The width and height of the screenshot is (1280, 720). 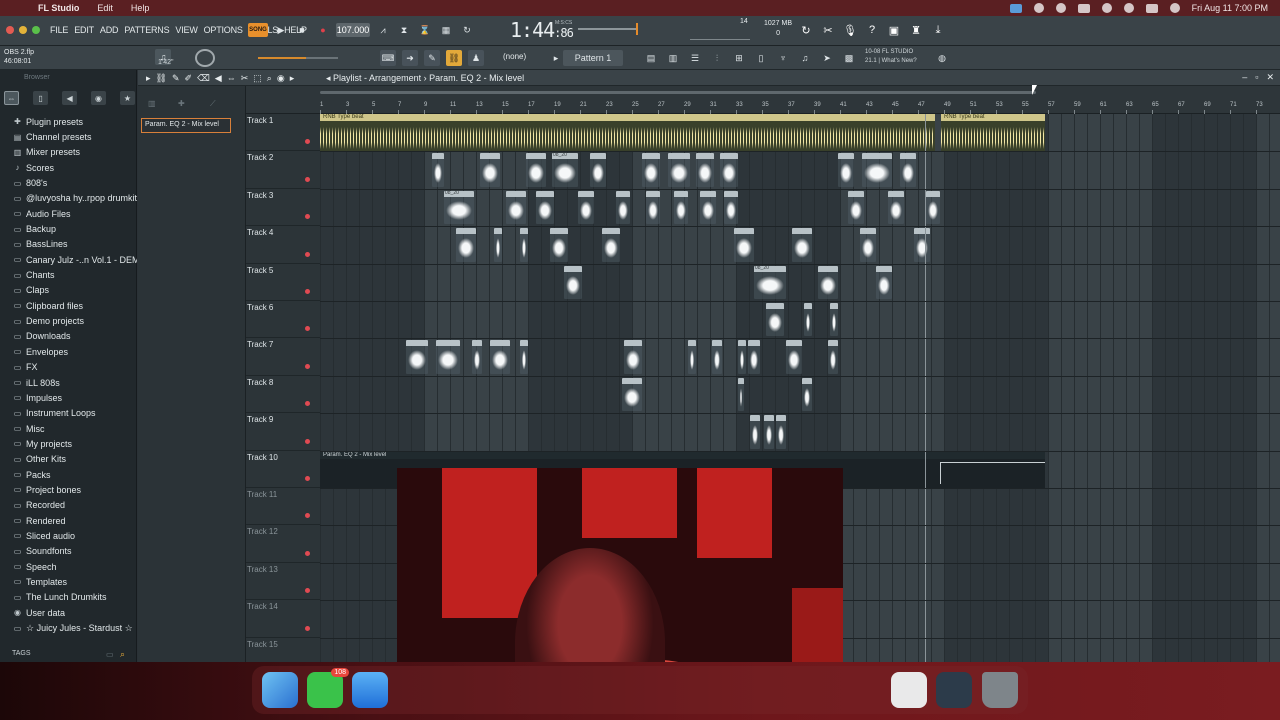 What do you see at coordinates (353, 30) in the screenshot?
I see `tempo-display: 107.000` at bounding box center [353, 30].